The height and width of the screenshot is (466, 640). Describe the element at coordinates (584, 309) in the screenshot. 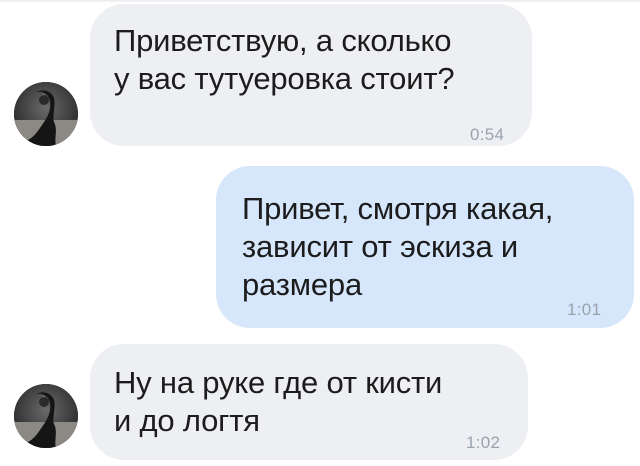

I see `message-timestamp: 1:01` at that location.